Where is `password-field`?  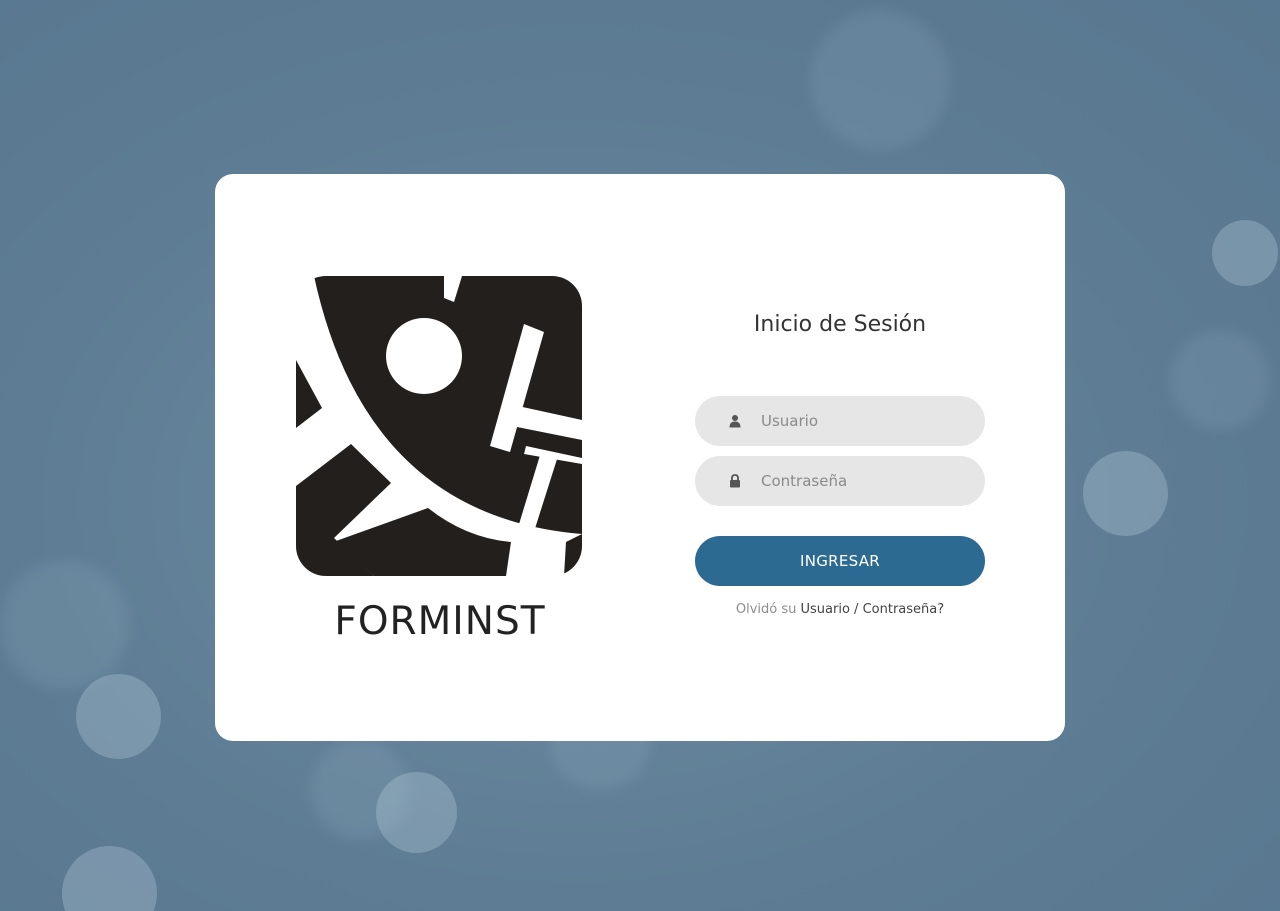 password-field is located at coordinates (840, 481).